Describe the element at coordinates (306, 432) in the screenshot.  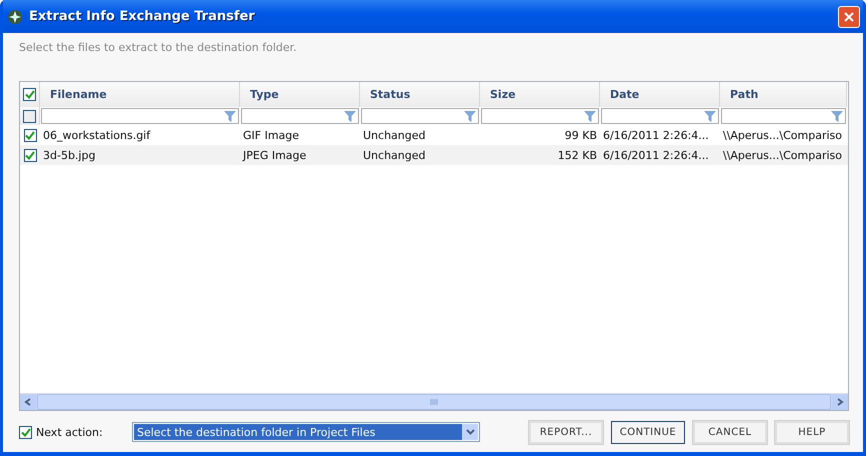
I see `next-action-dropdown: Select the destination folder in Project Files` at that location.